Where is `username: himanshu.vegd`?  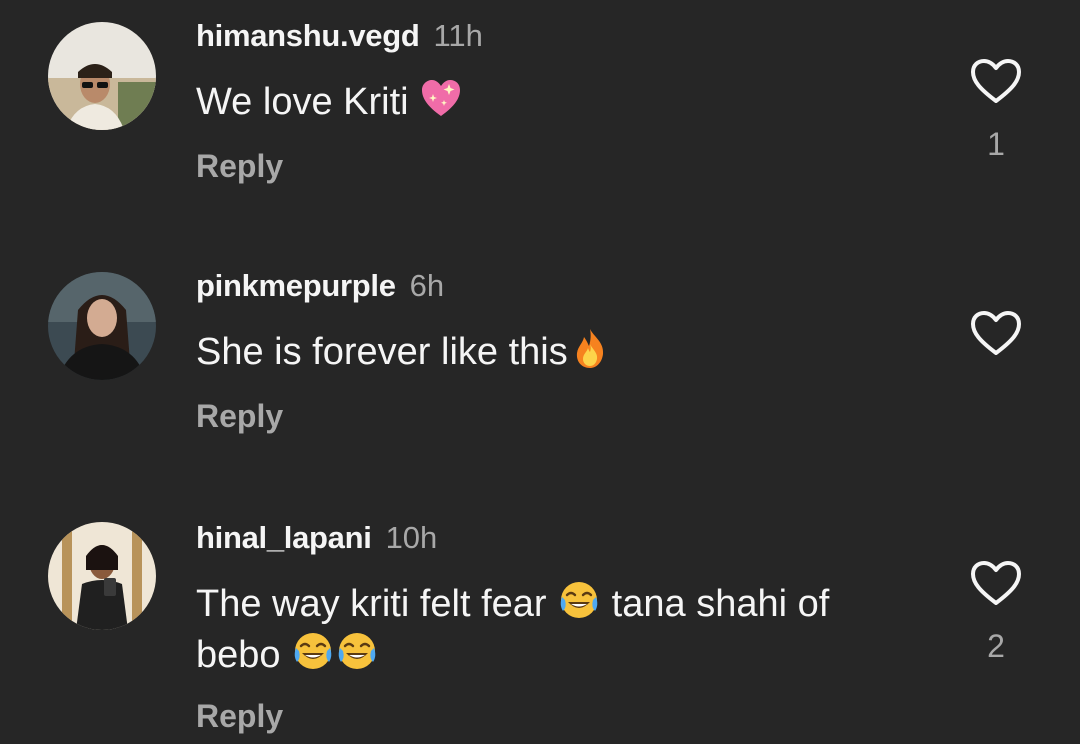 username: himanshu.vegd is located at coordinates (308, 35).